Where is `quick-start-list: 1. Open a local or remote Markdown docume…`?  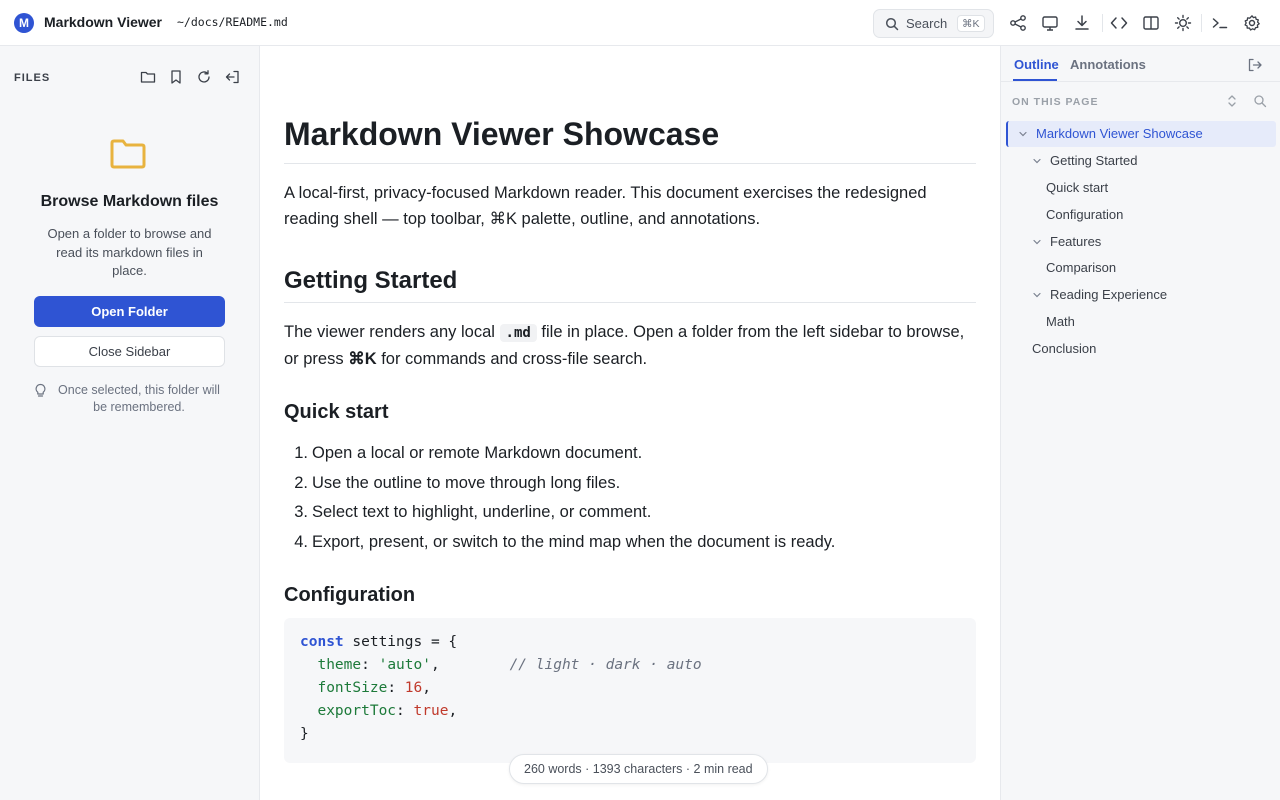 quick-start-list: 1. Open a local or remote Markdown docume… is located at coordinates (630, 498).